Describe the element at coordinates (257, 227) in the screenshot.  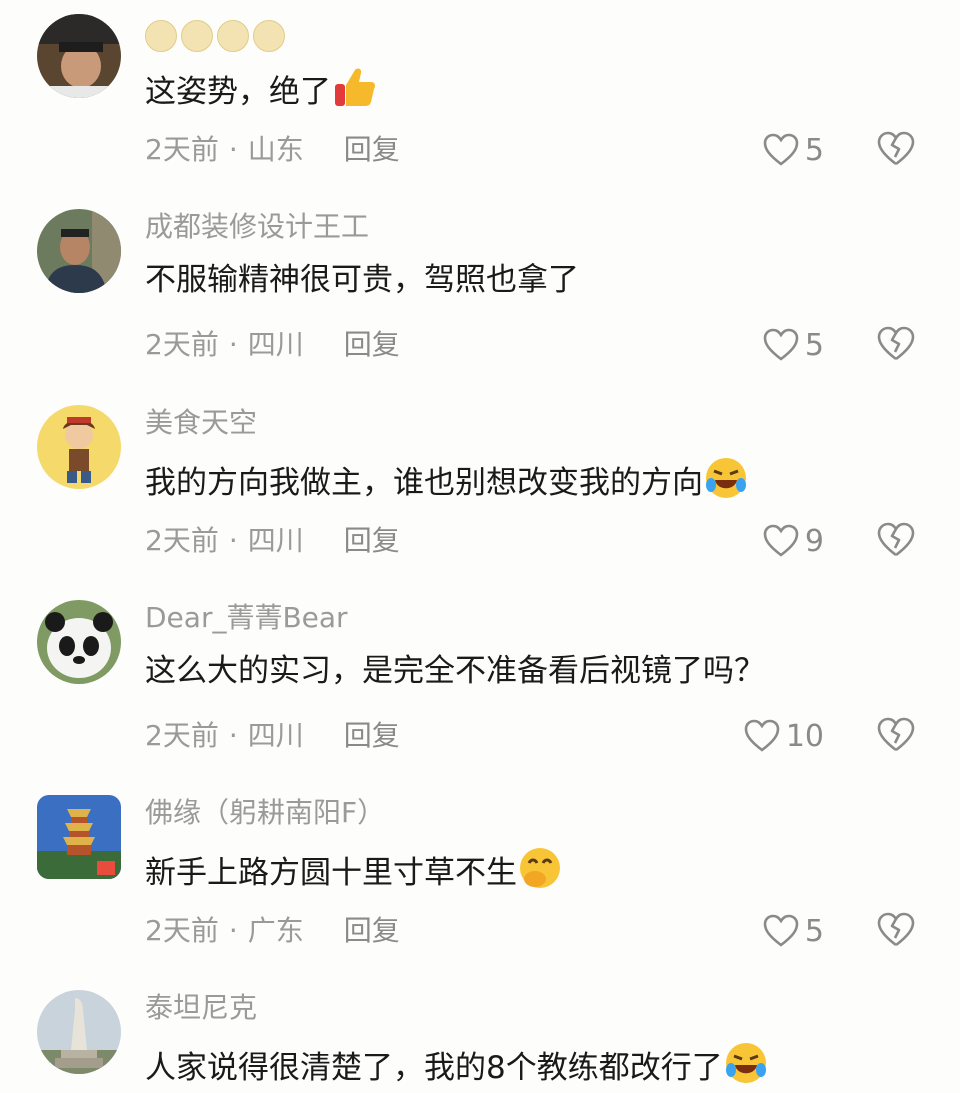
I see `username: 成都装修设计王工` at that location.